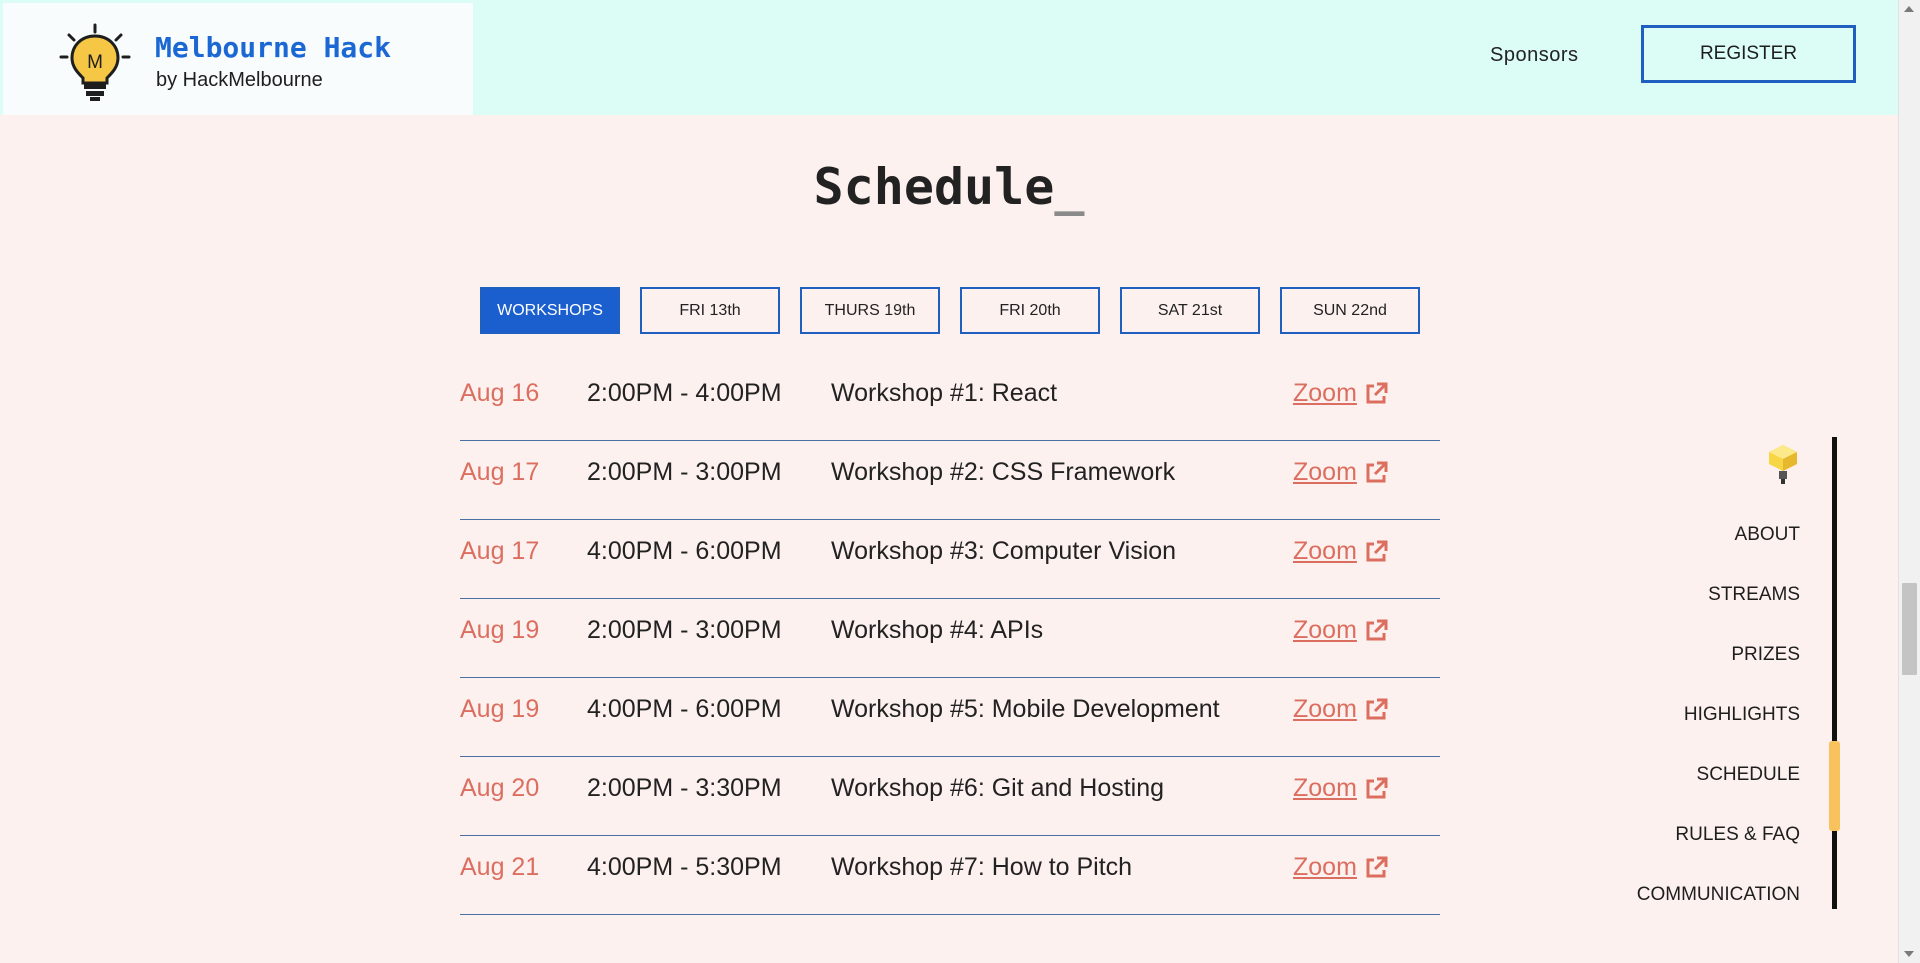  I want to click on event-date: Aug 21, so click(500, 867).